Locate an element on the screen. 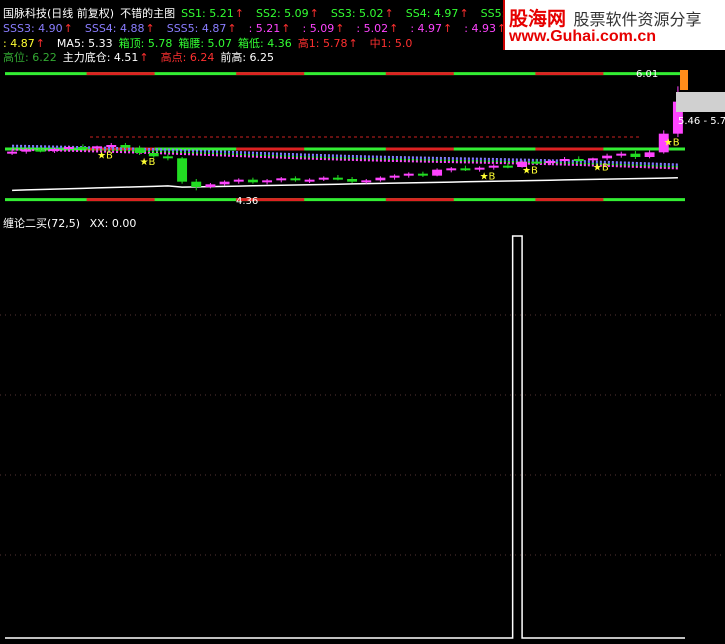 This screenshot has width=725, height=644. indicator-value: MA5: 5.33 is located at coordinates (84, 43).